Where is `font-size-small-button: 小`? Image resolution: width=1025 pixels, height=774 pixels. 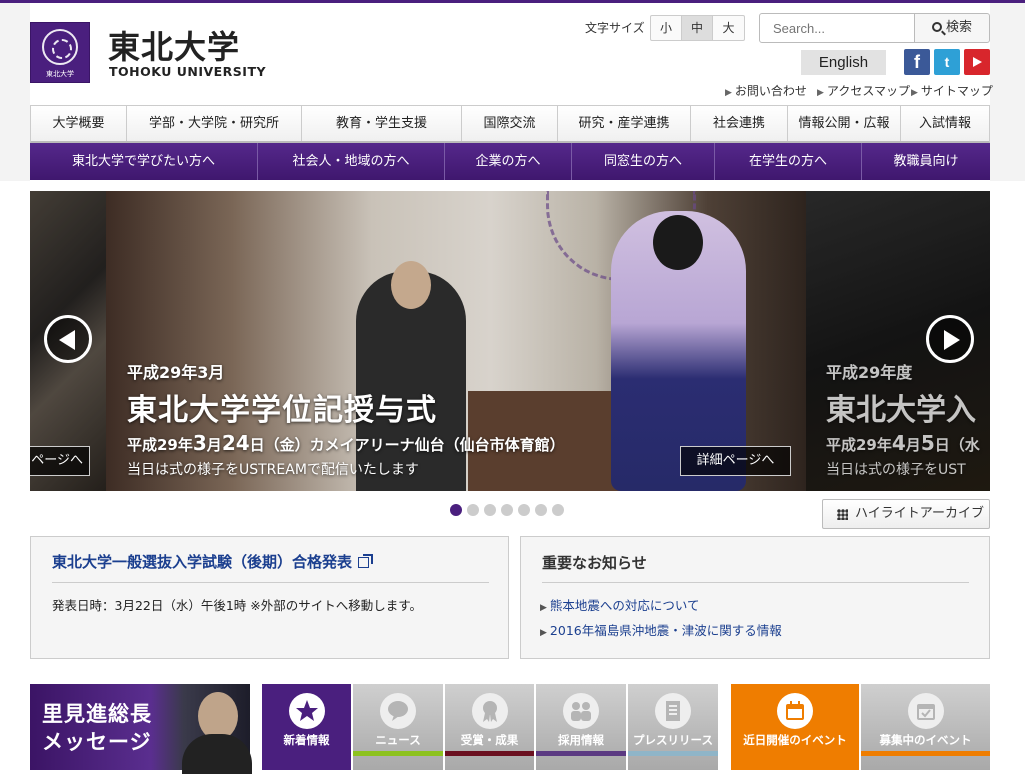
font-size-small-button: 小 is located at coordinates (666, 28).